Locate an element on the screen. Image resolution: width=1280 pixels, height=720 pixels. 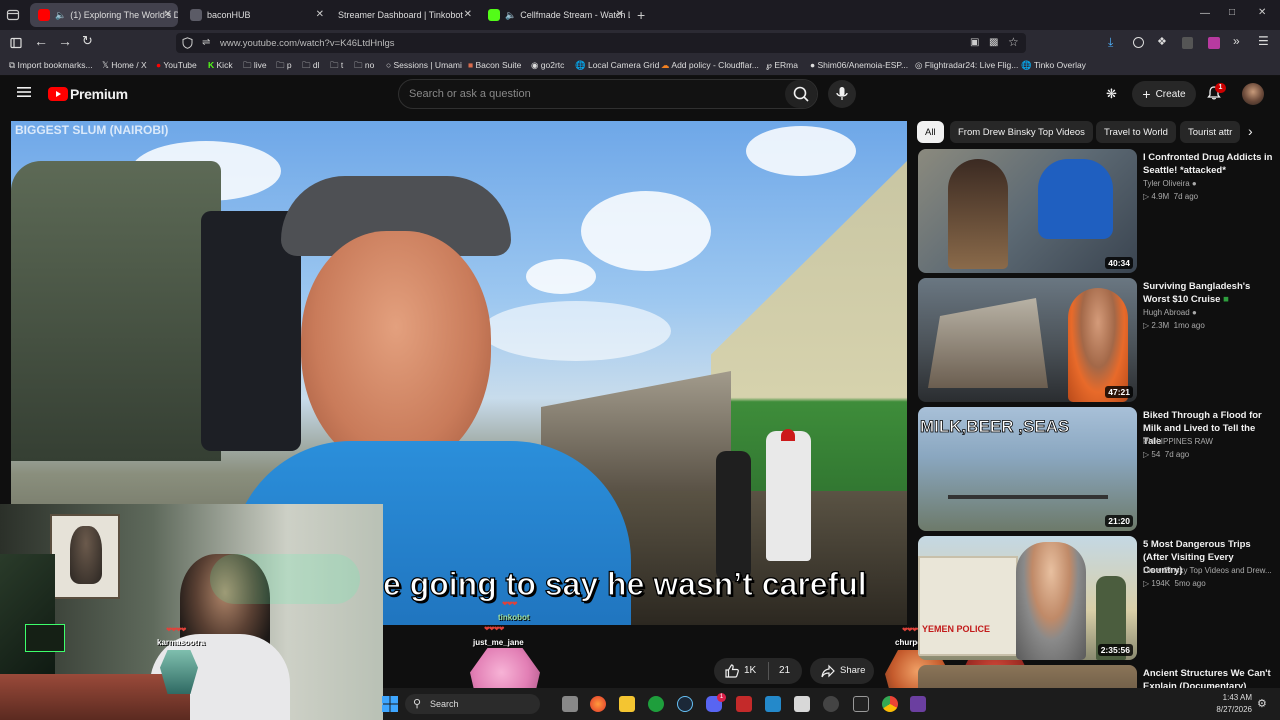
bookmark-erma: ℘ ERma is located at coordinates (782, 65).